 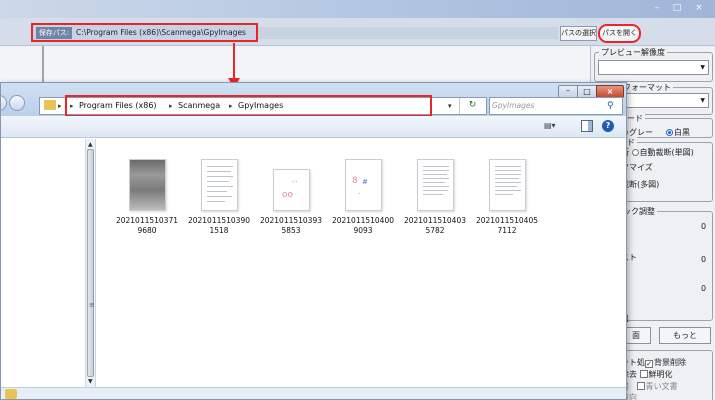 I want to click on close-icon: ×, so click(x=699, y=8).